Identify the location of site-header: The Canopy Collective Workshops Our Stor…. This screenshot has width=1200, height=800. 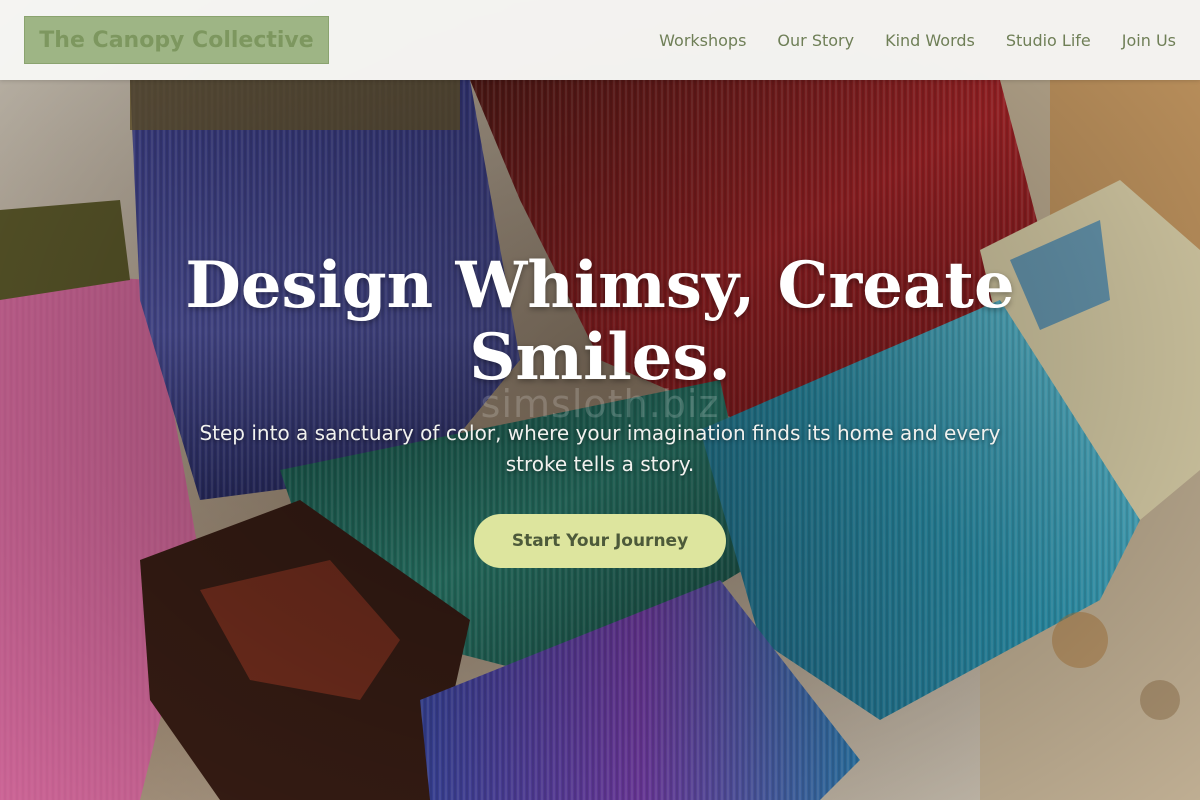
(600, 40).